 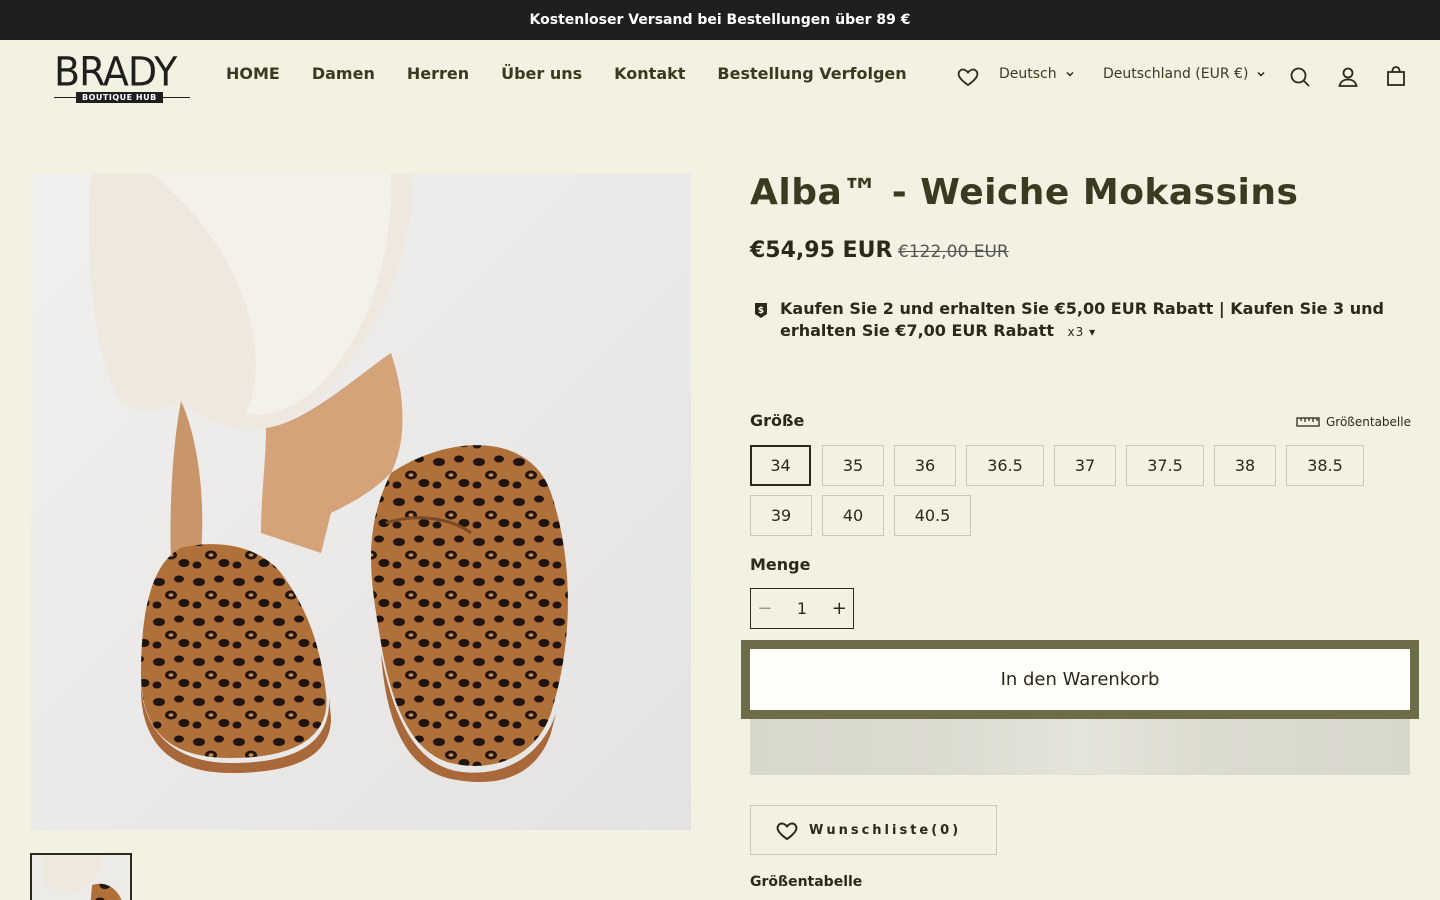 What do you see at coordinates (932, 515) in the screenshot?
I see `size-option-40-5: 40.5` at bounding box center [932, 515].